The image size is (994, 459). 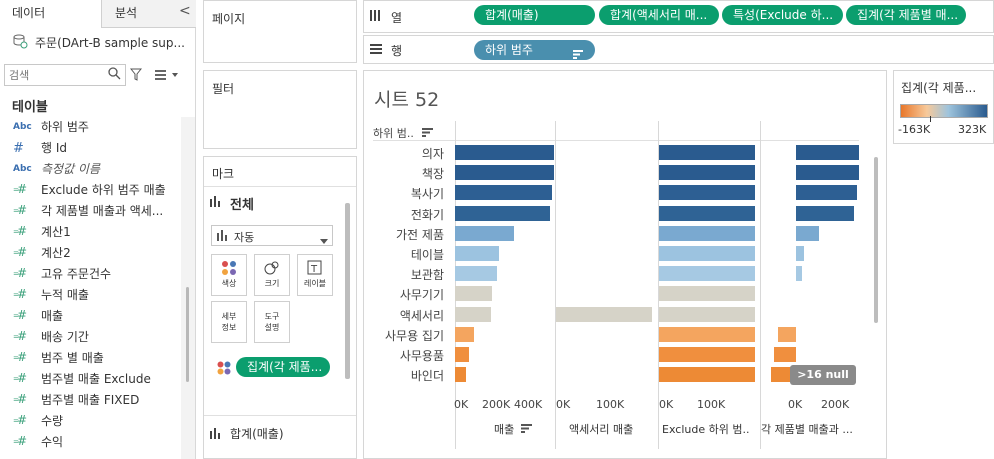 What do you see at coordinates (315, 275) in the screenshot?
I see `label-button: T 레이블` at bounding box center [315, 275].